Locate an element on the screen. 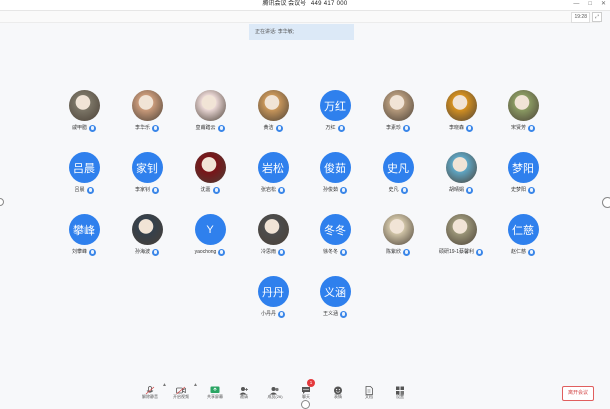  participant-tile: 冷思雨 is located at coordinates (273, 235).